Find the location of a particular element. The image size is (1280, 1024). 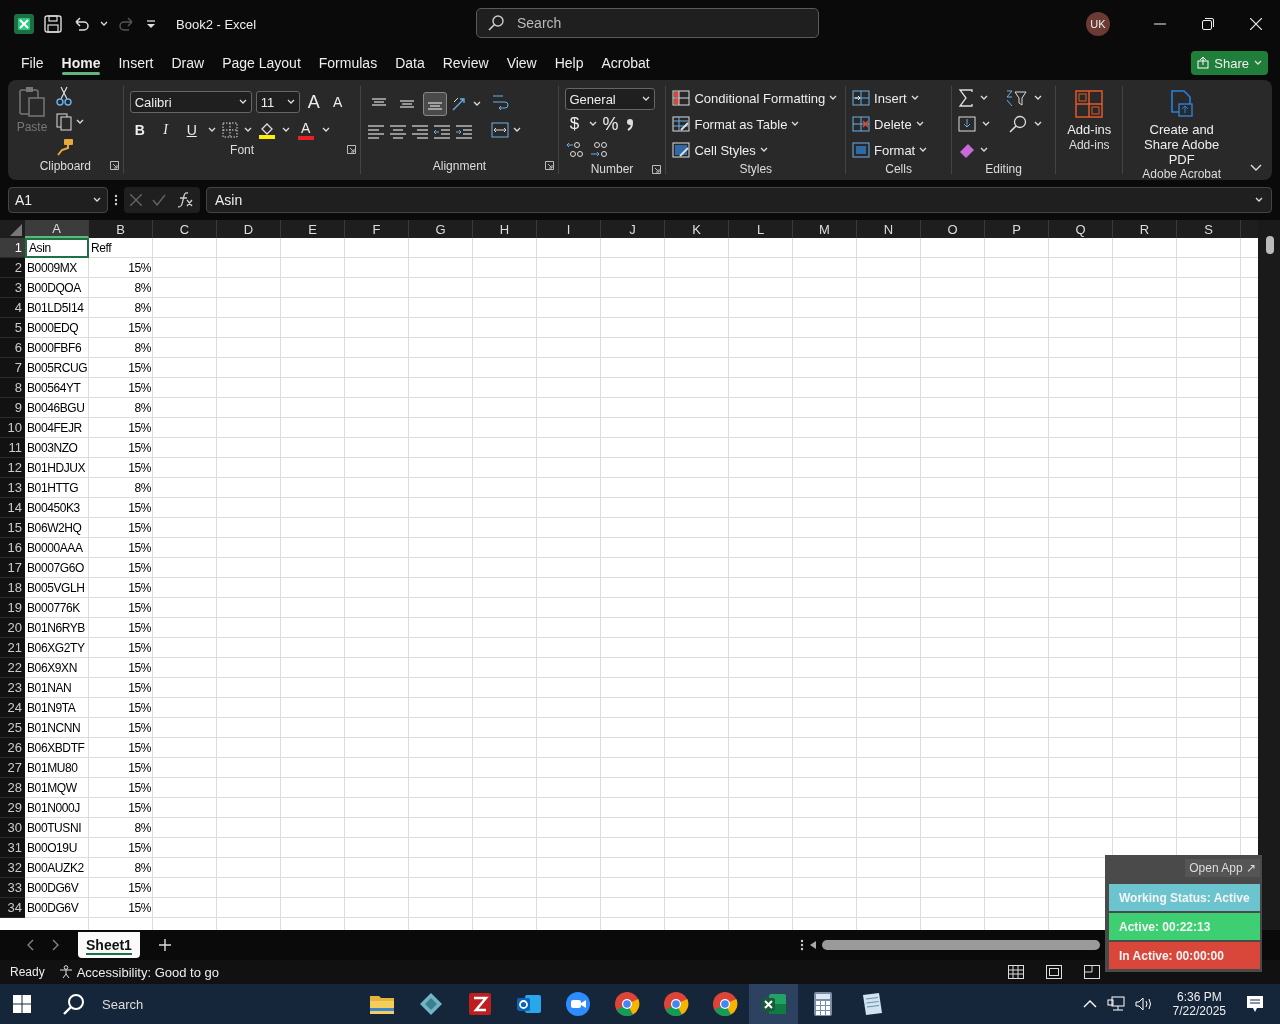

row-header: 3 is located at coordinates (12, 288).